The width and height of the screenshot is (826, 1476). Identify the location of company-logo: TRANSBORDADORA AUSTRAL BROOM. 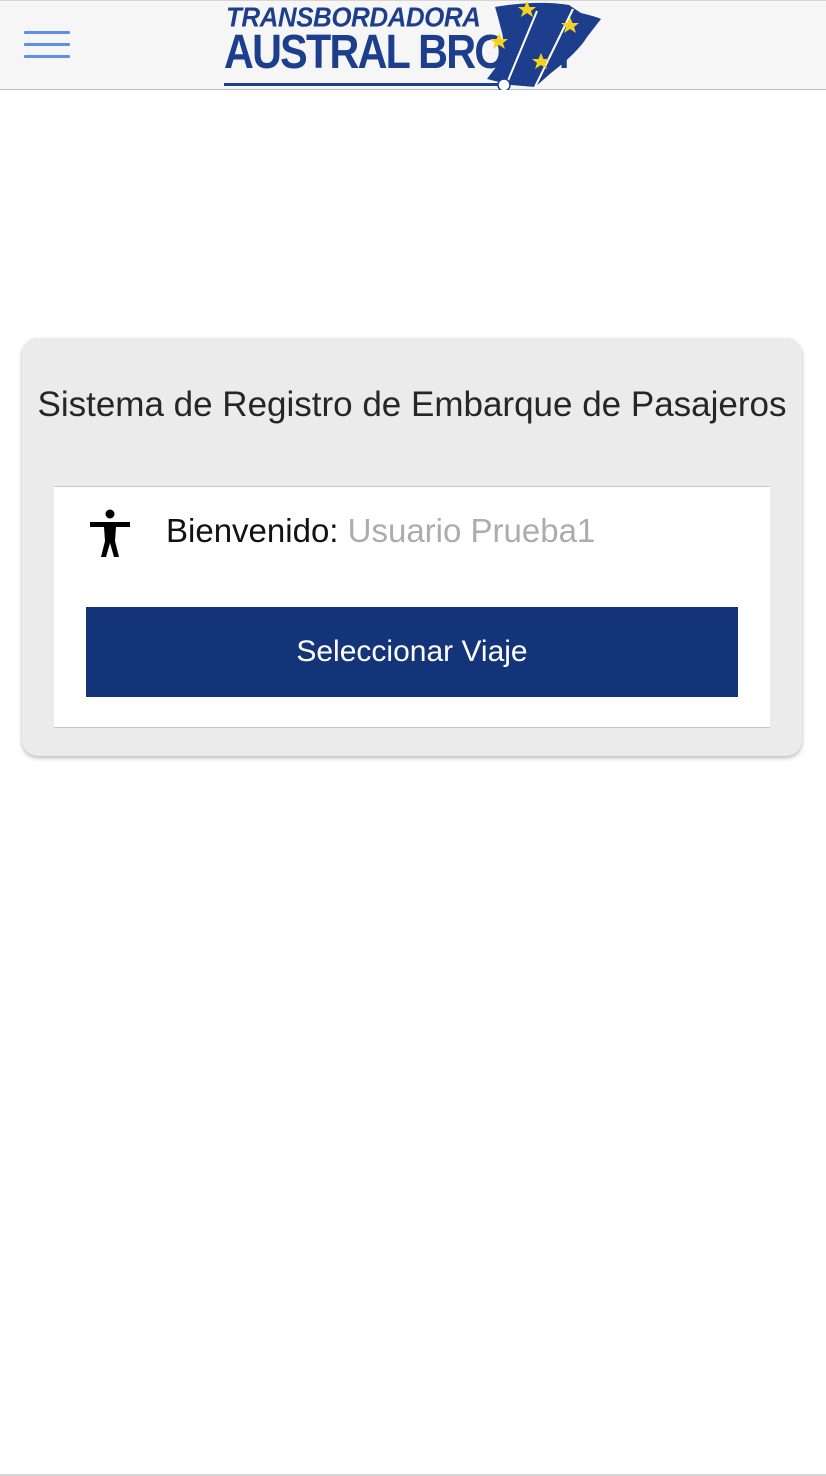
(412, 45).